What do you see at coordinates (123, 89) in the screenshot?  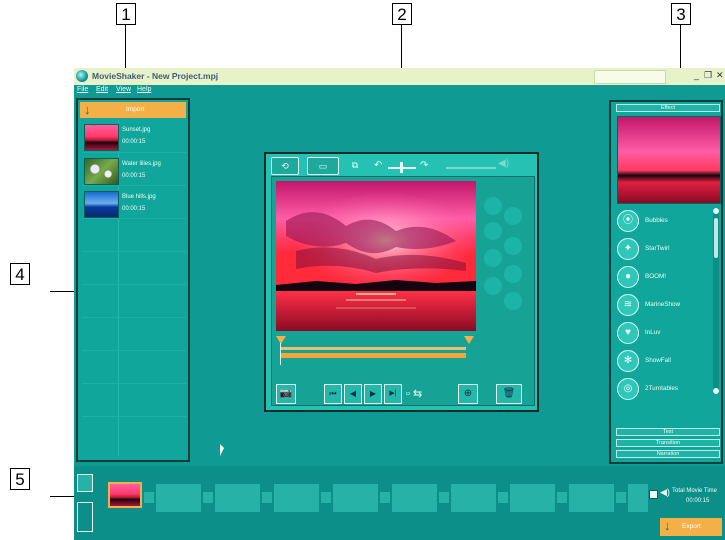 I see `menu-view: View` at bounding box center [123, 89].